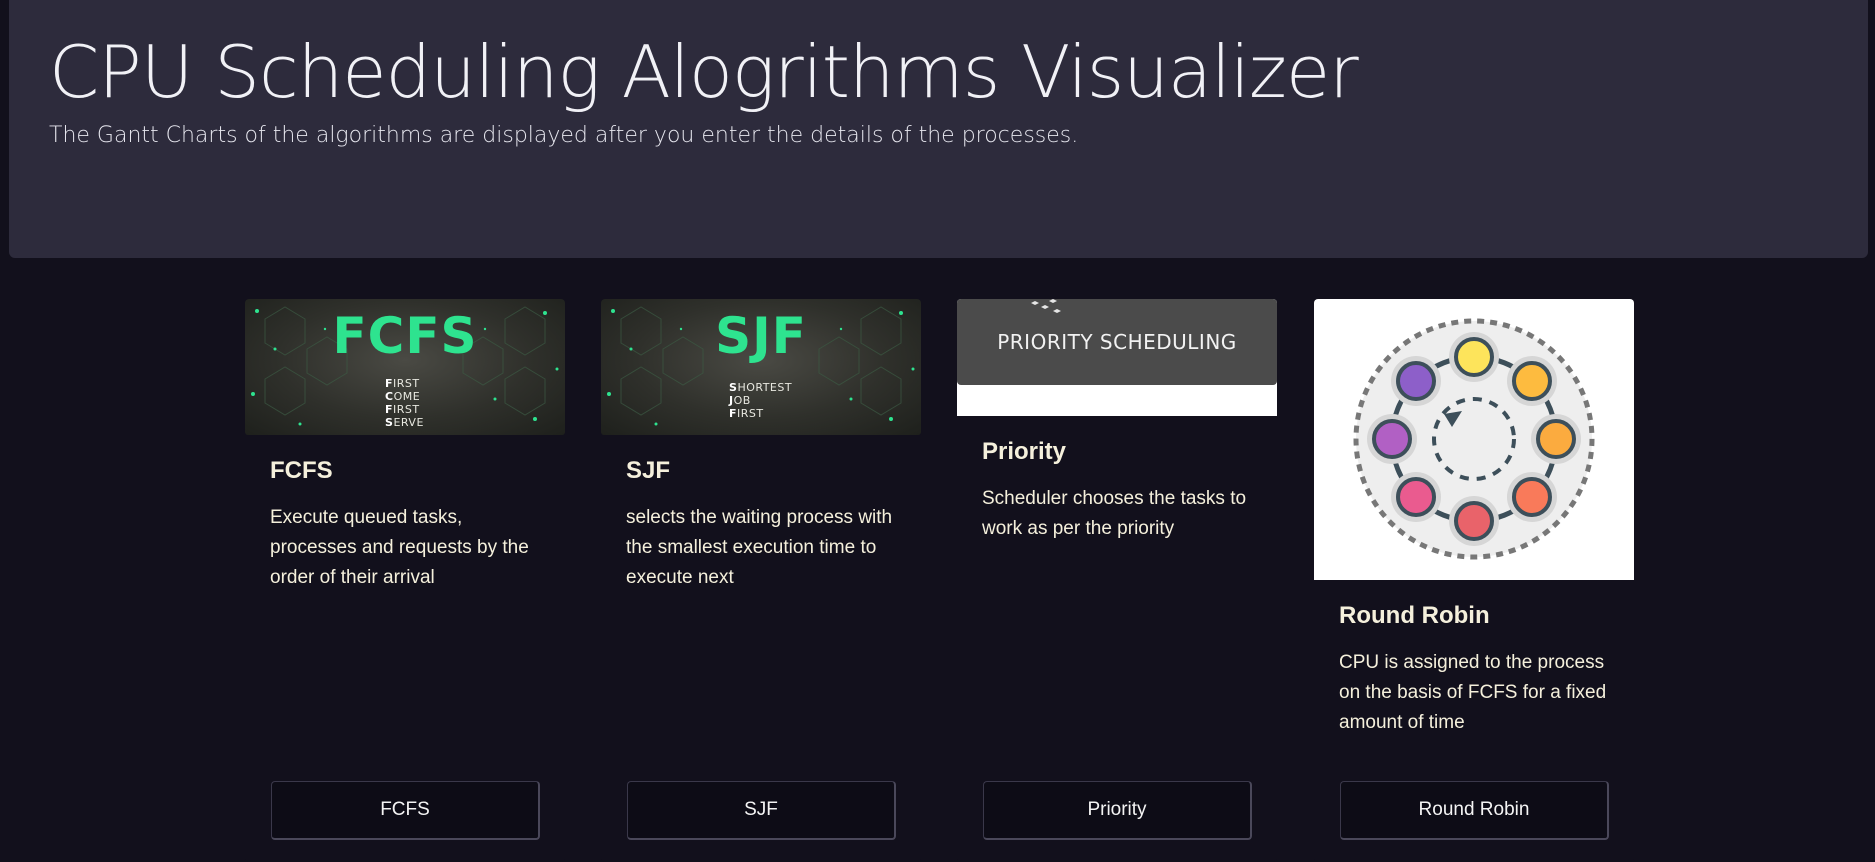  Describe the element at coordinates (405, 367) in the screenshot. I see `fcfs-image: FCFS FIRST COME FIRST SERVE` at that location.